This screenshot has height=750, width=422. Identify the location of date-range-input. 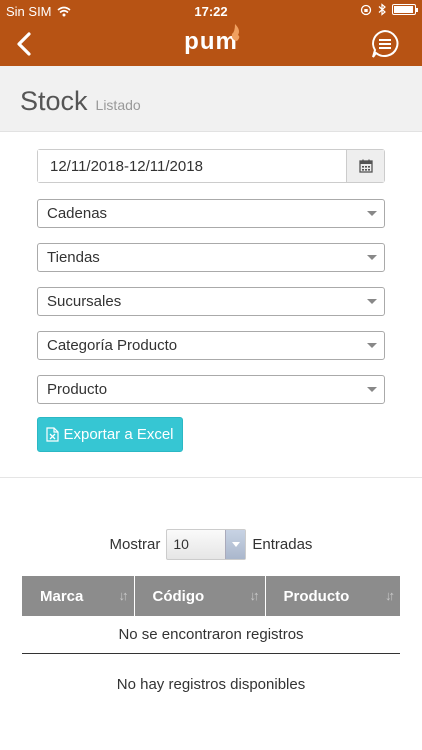
(192, 166).